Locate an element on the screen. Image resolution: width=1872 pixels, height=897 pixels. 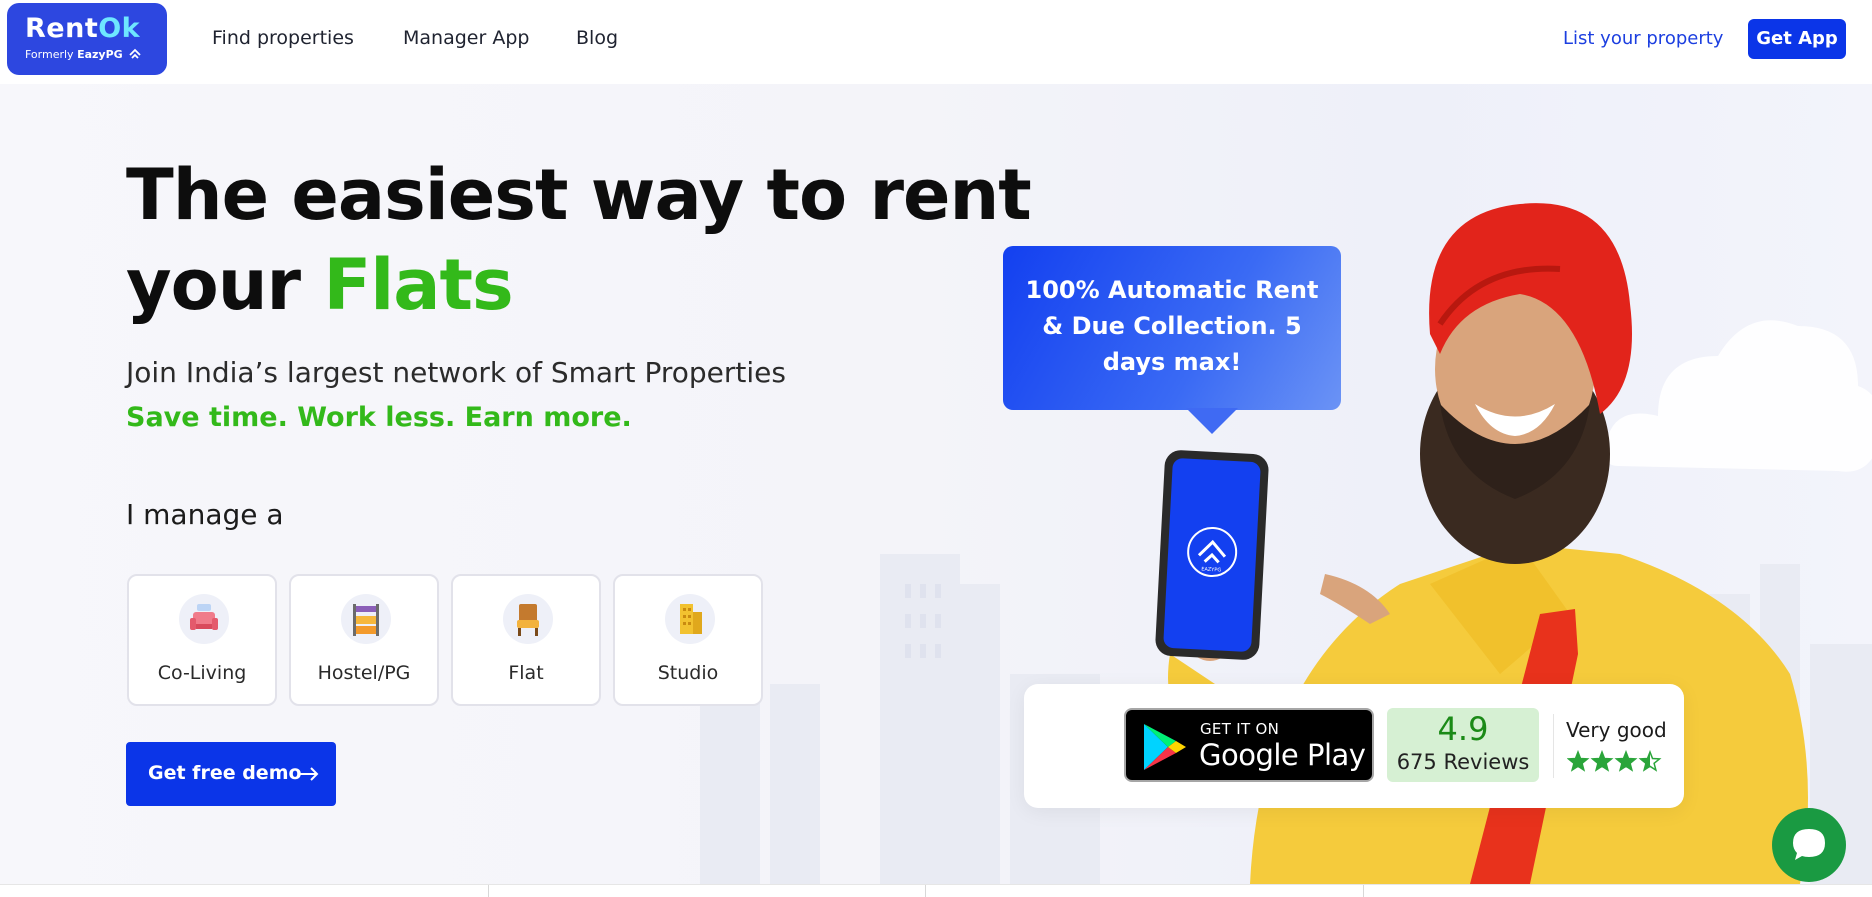
rentok-logo: RentOk Formerly EazyPG is located at coordinates (87, 39).